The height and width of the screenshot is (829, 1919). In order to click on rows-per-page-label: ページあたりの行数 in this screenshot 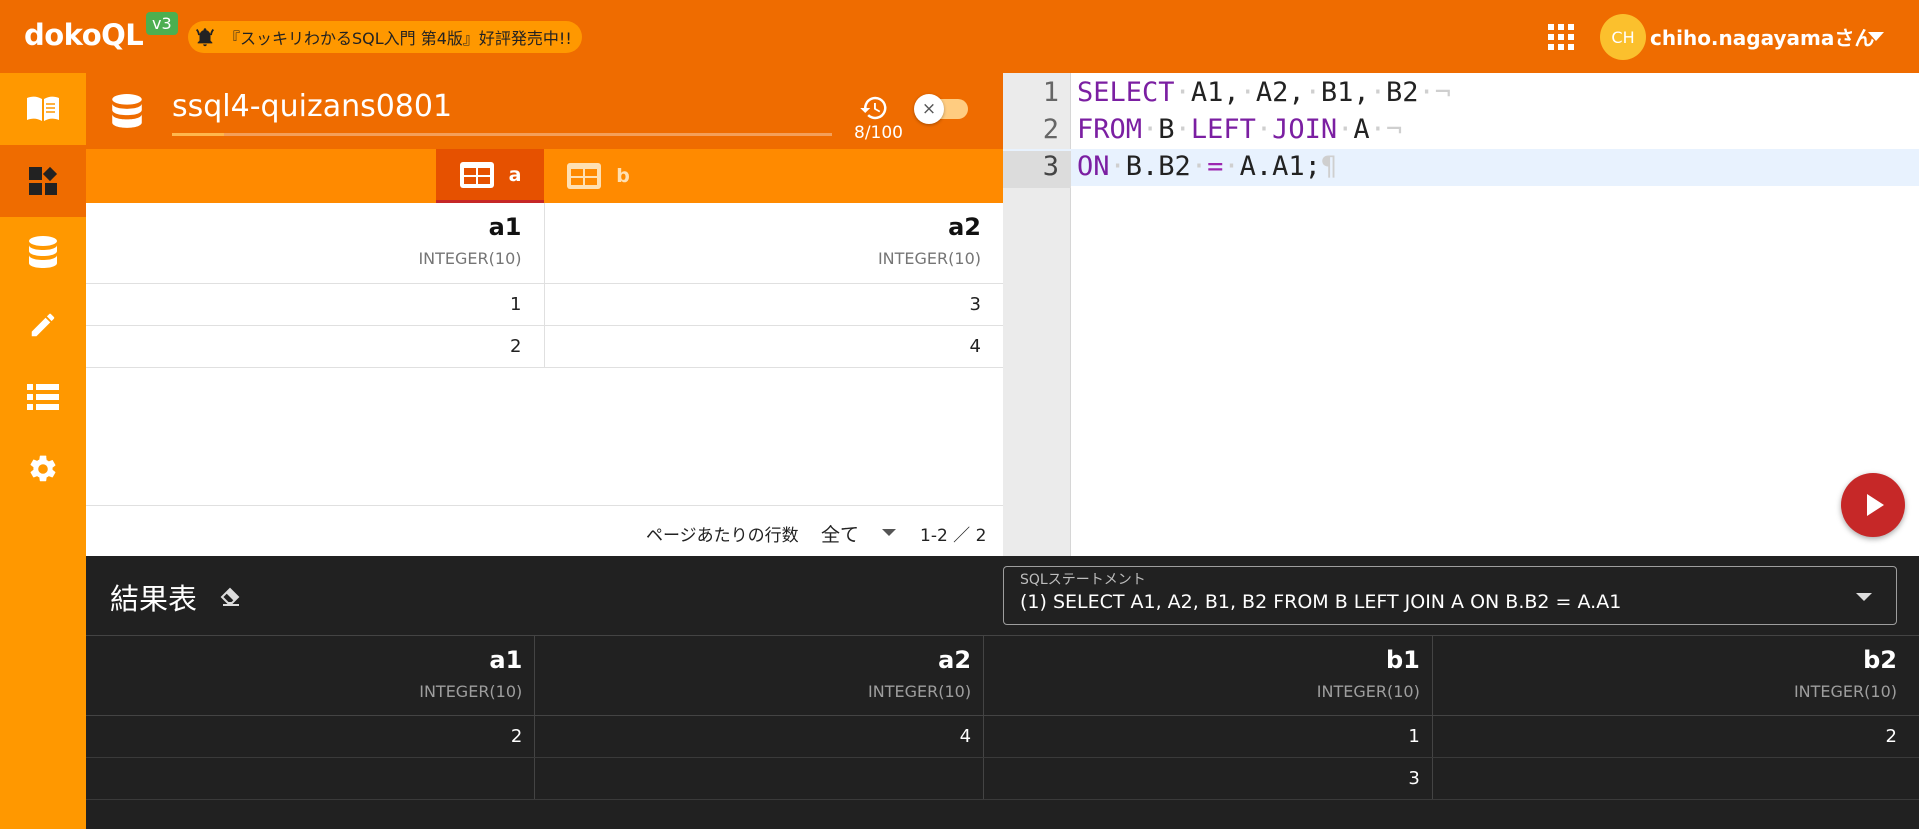, I will do `click(722, 536)`.